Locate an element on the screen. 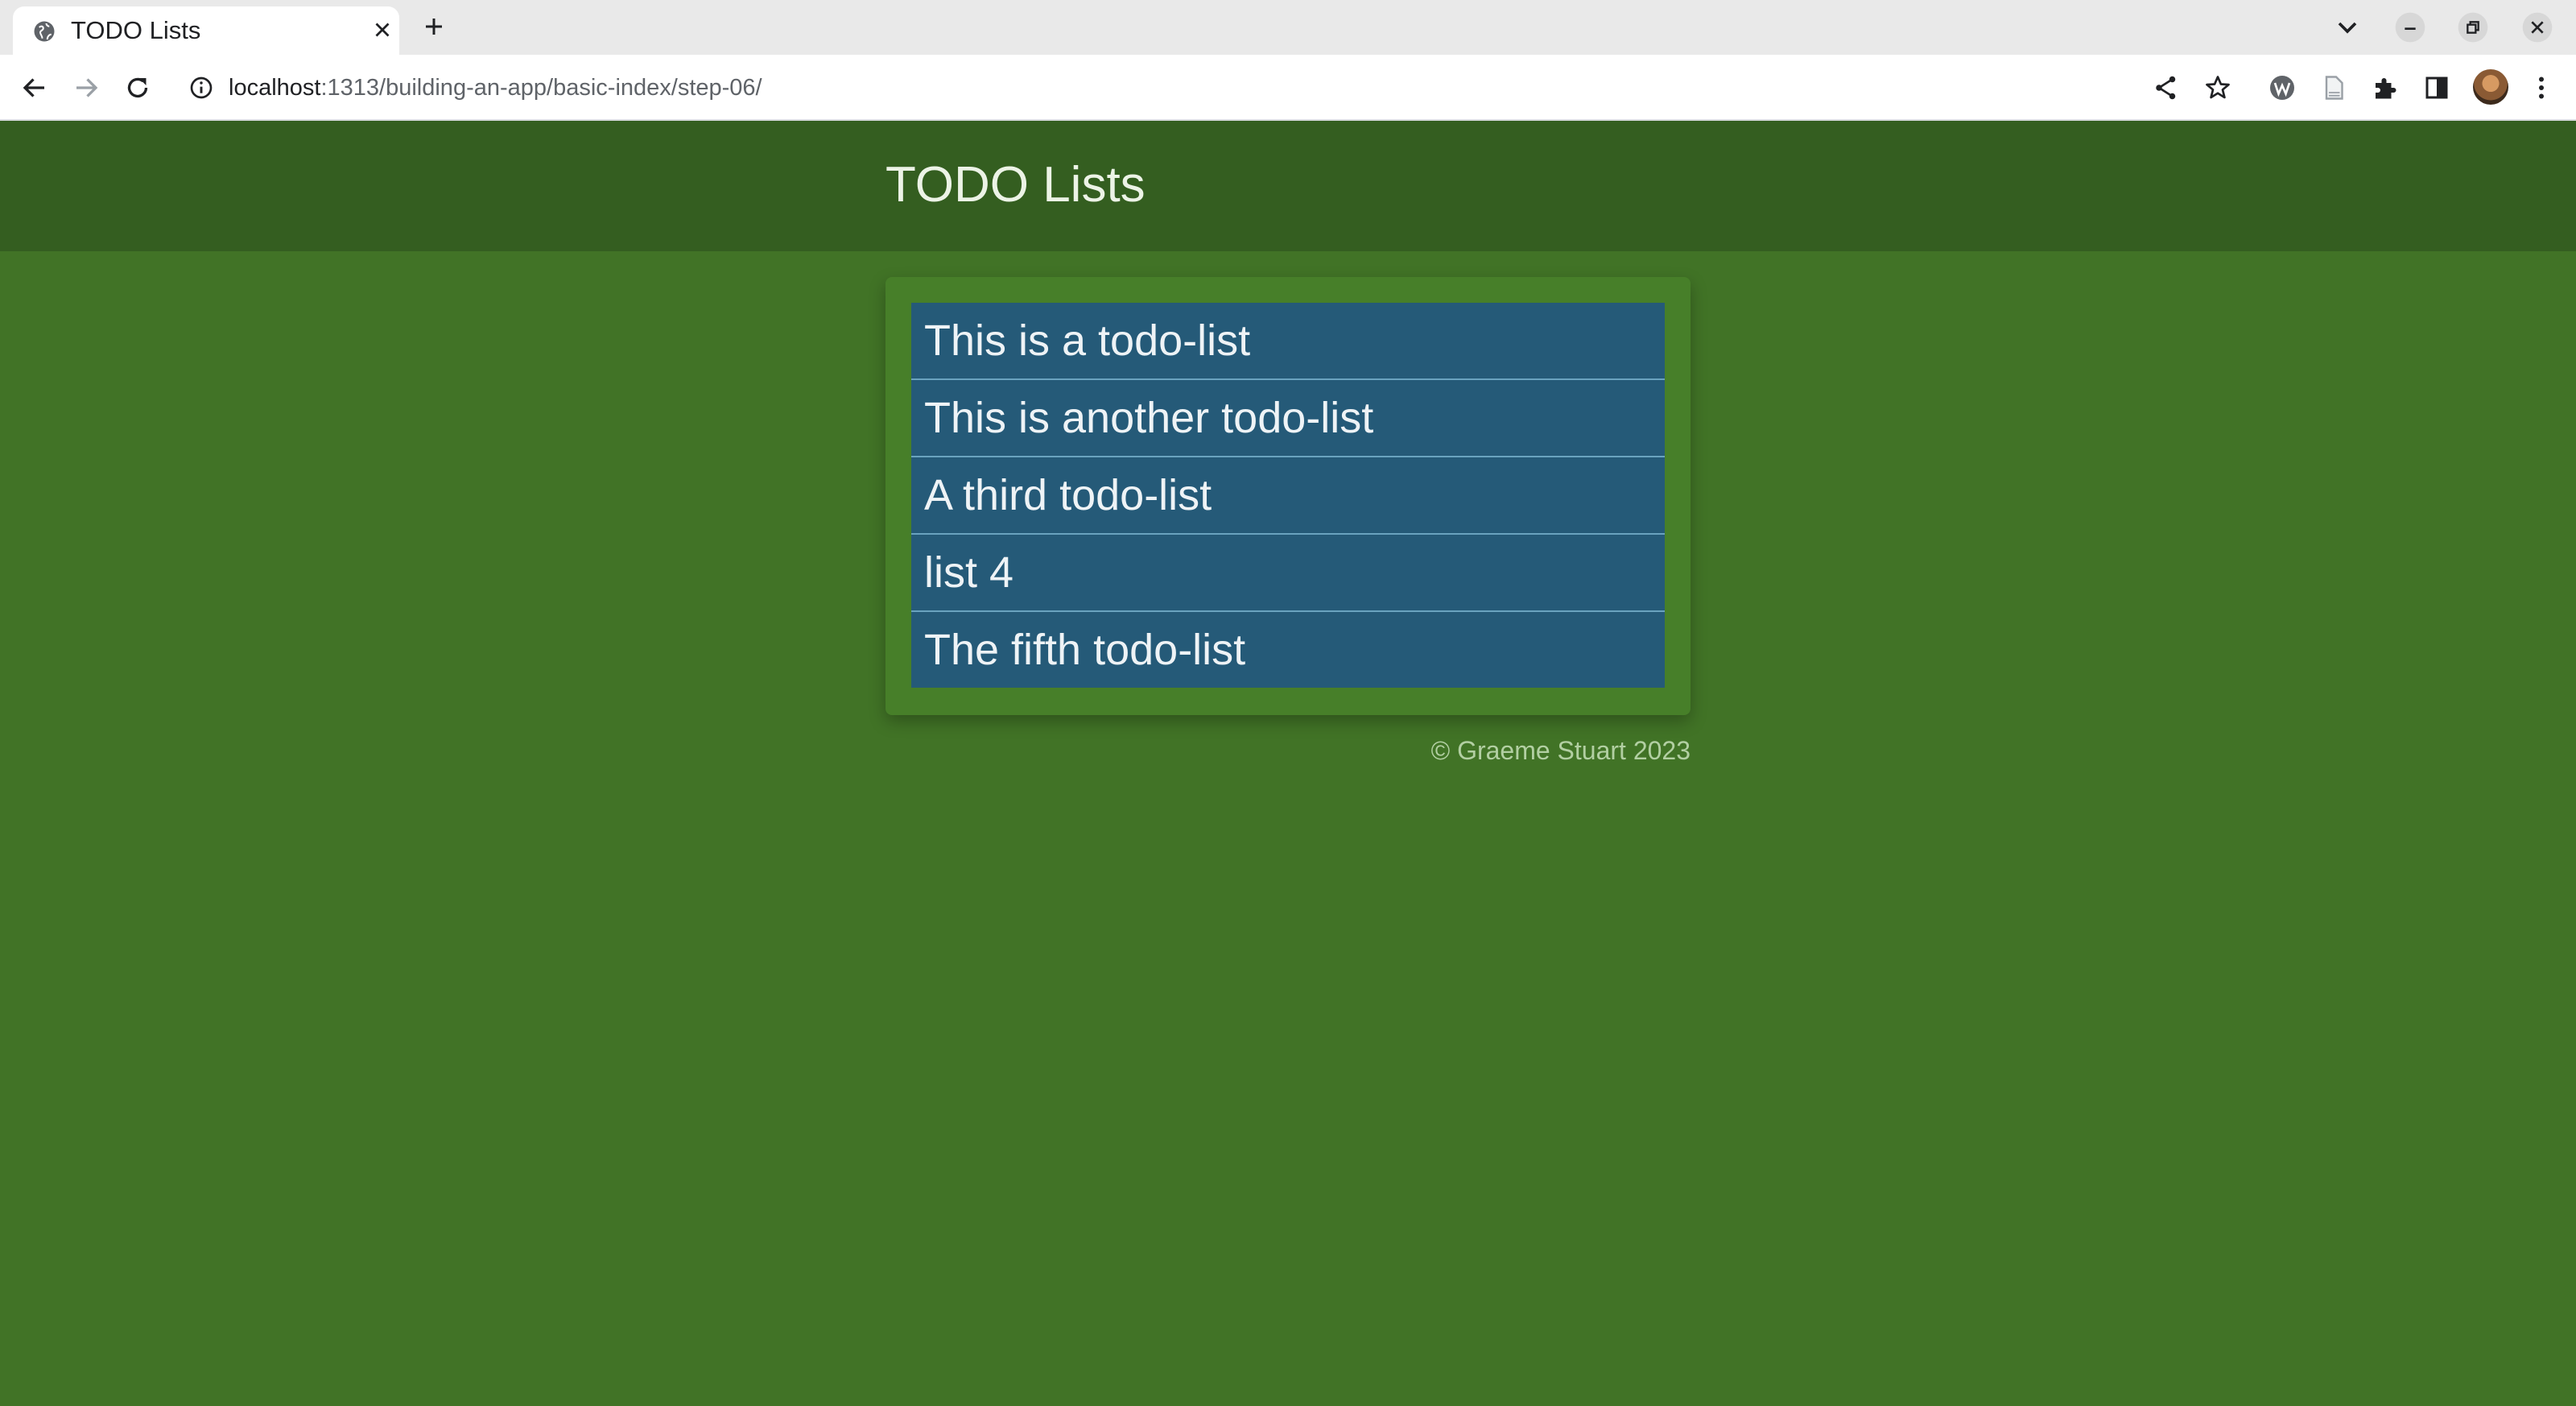  document-icon is located at coordinates (2334, 88).